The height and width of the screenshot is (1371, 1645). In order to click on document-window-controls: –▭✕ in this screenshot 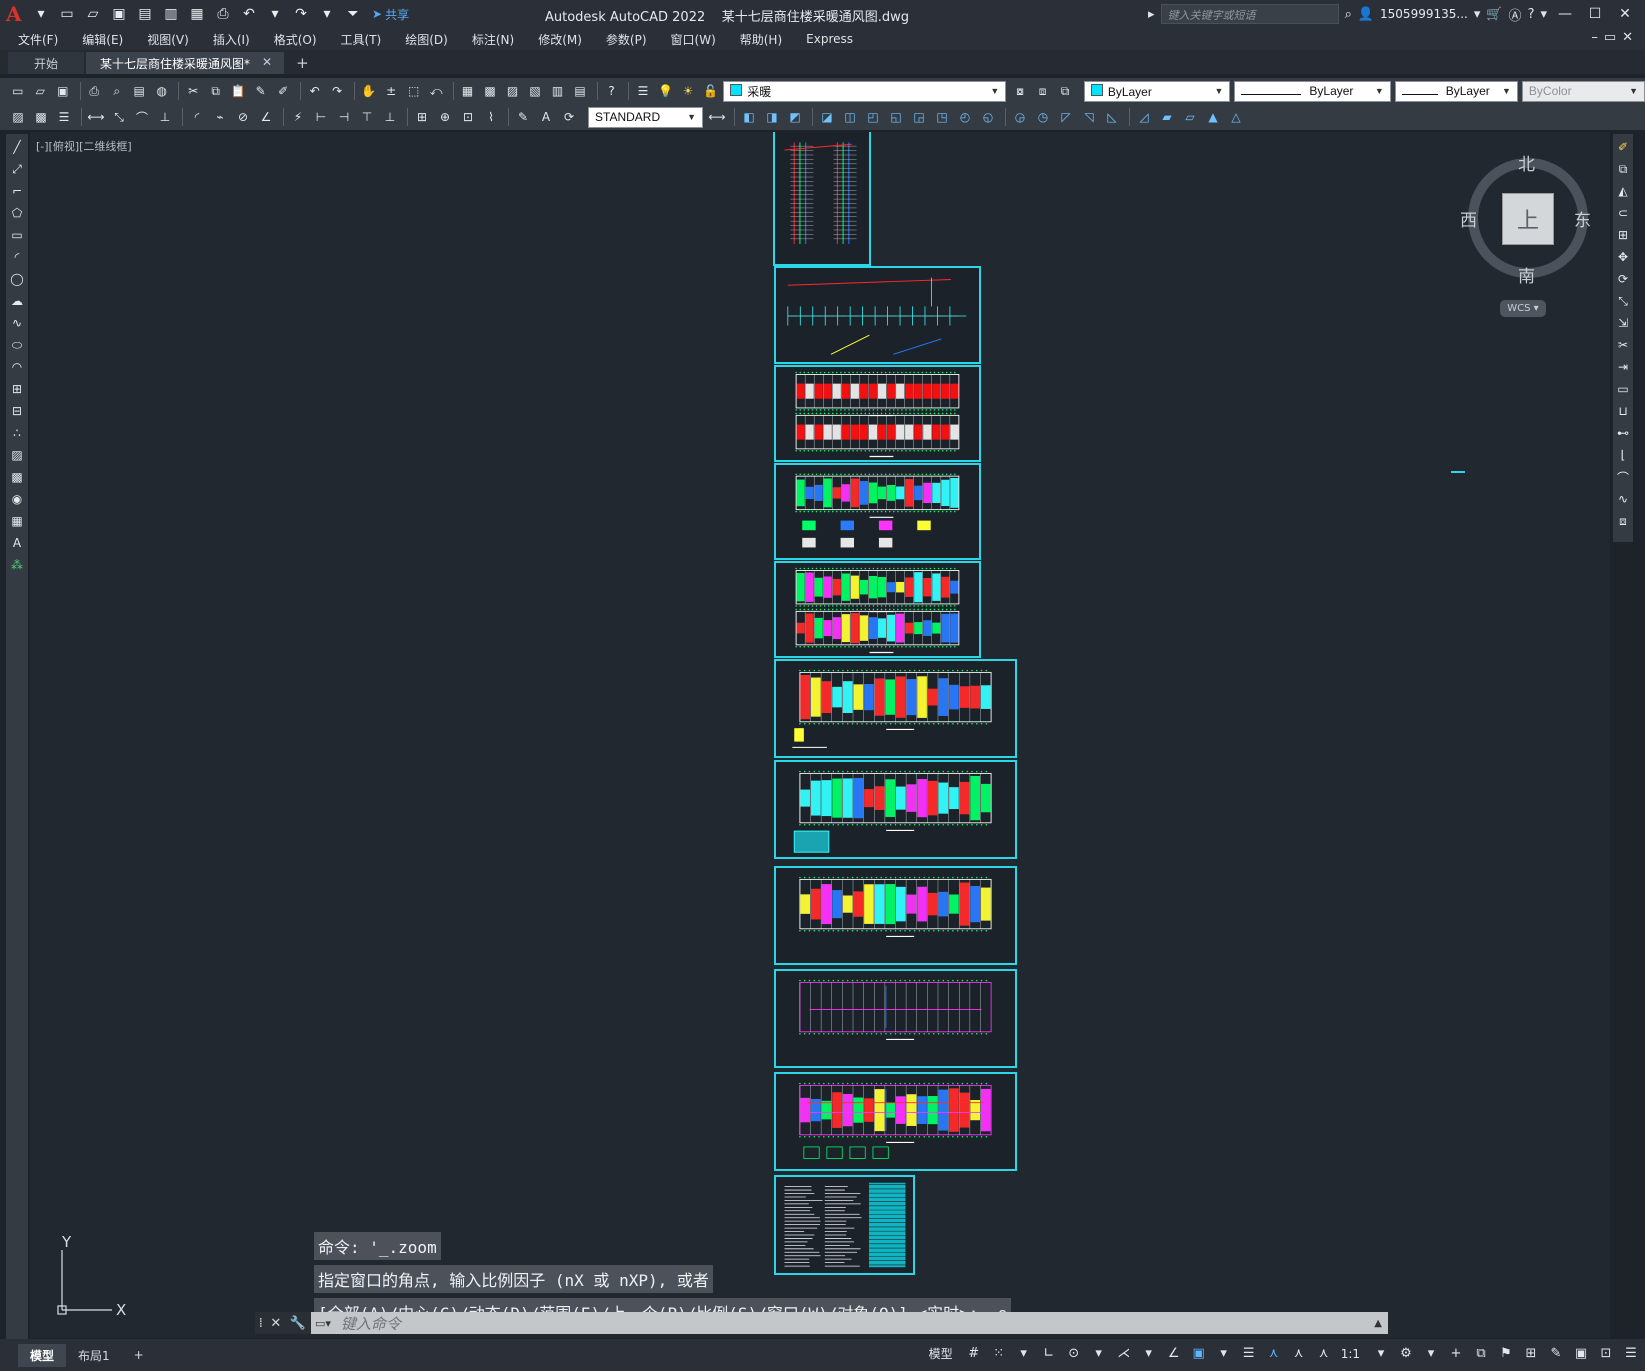, I will do `click(1615, 37)`.